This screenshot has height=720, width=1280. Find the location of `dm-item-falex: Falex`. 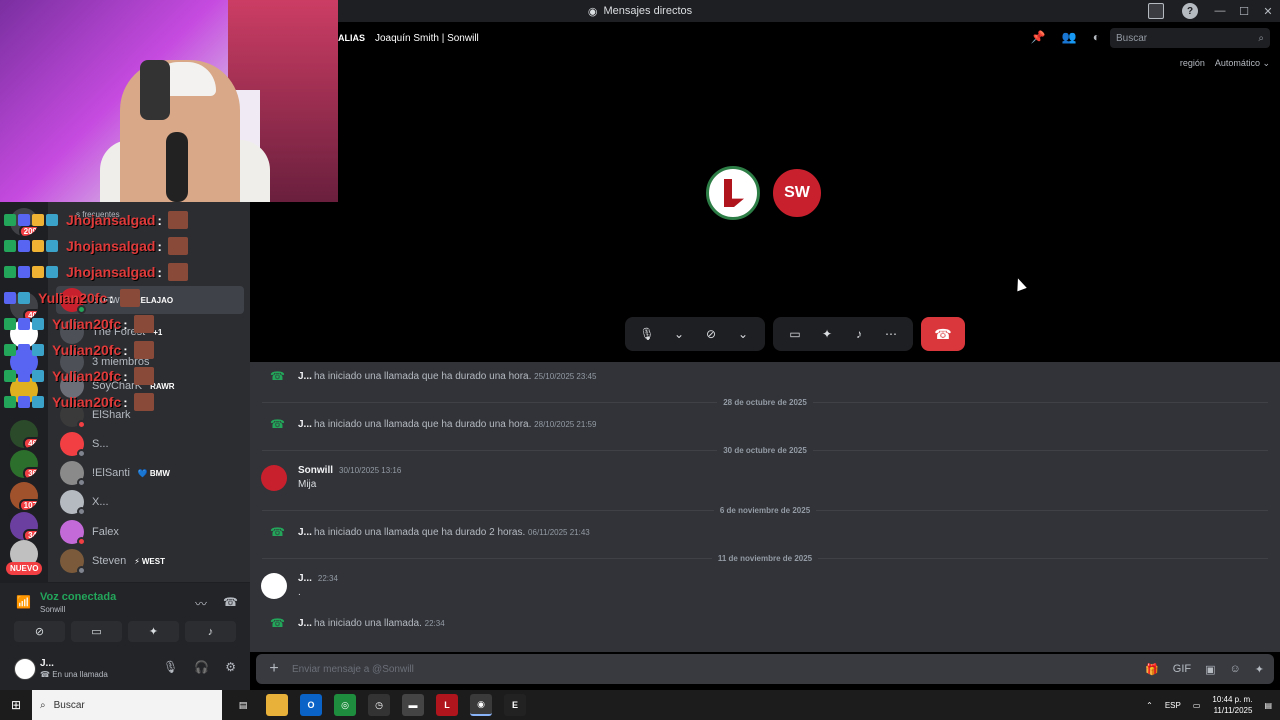

dm-item-falex: Falex is located at coordinates (150, 532).